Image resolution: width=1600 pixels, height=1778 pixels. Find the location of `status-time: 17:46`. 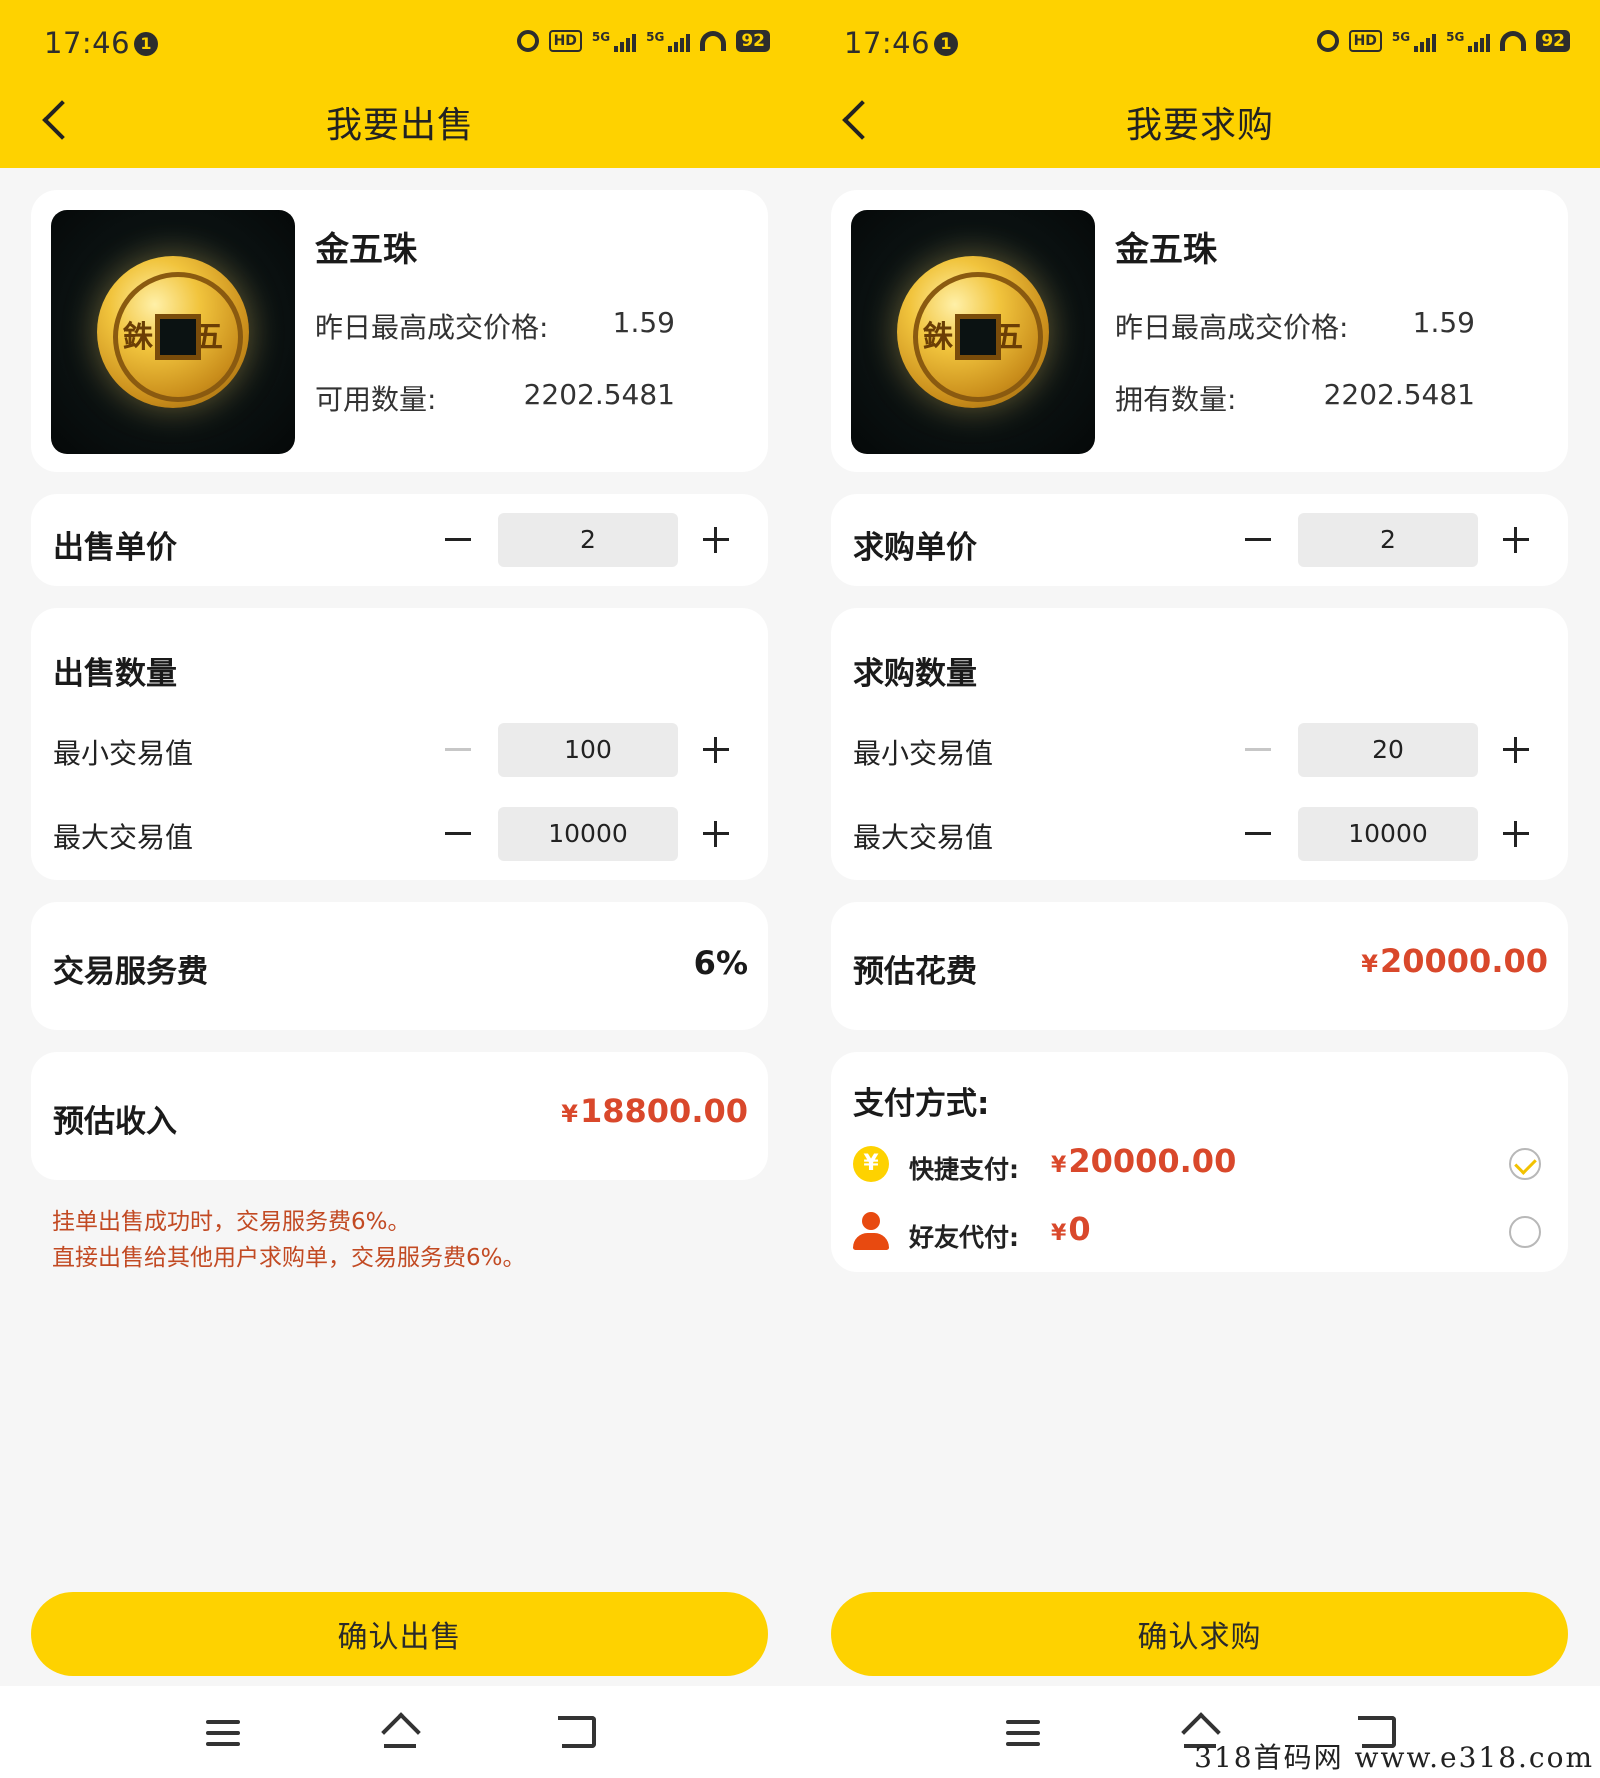

status-time: 17:46 is located at coordinates (887, 43).